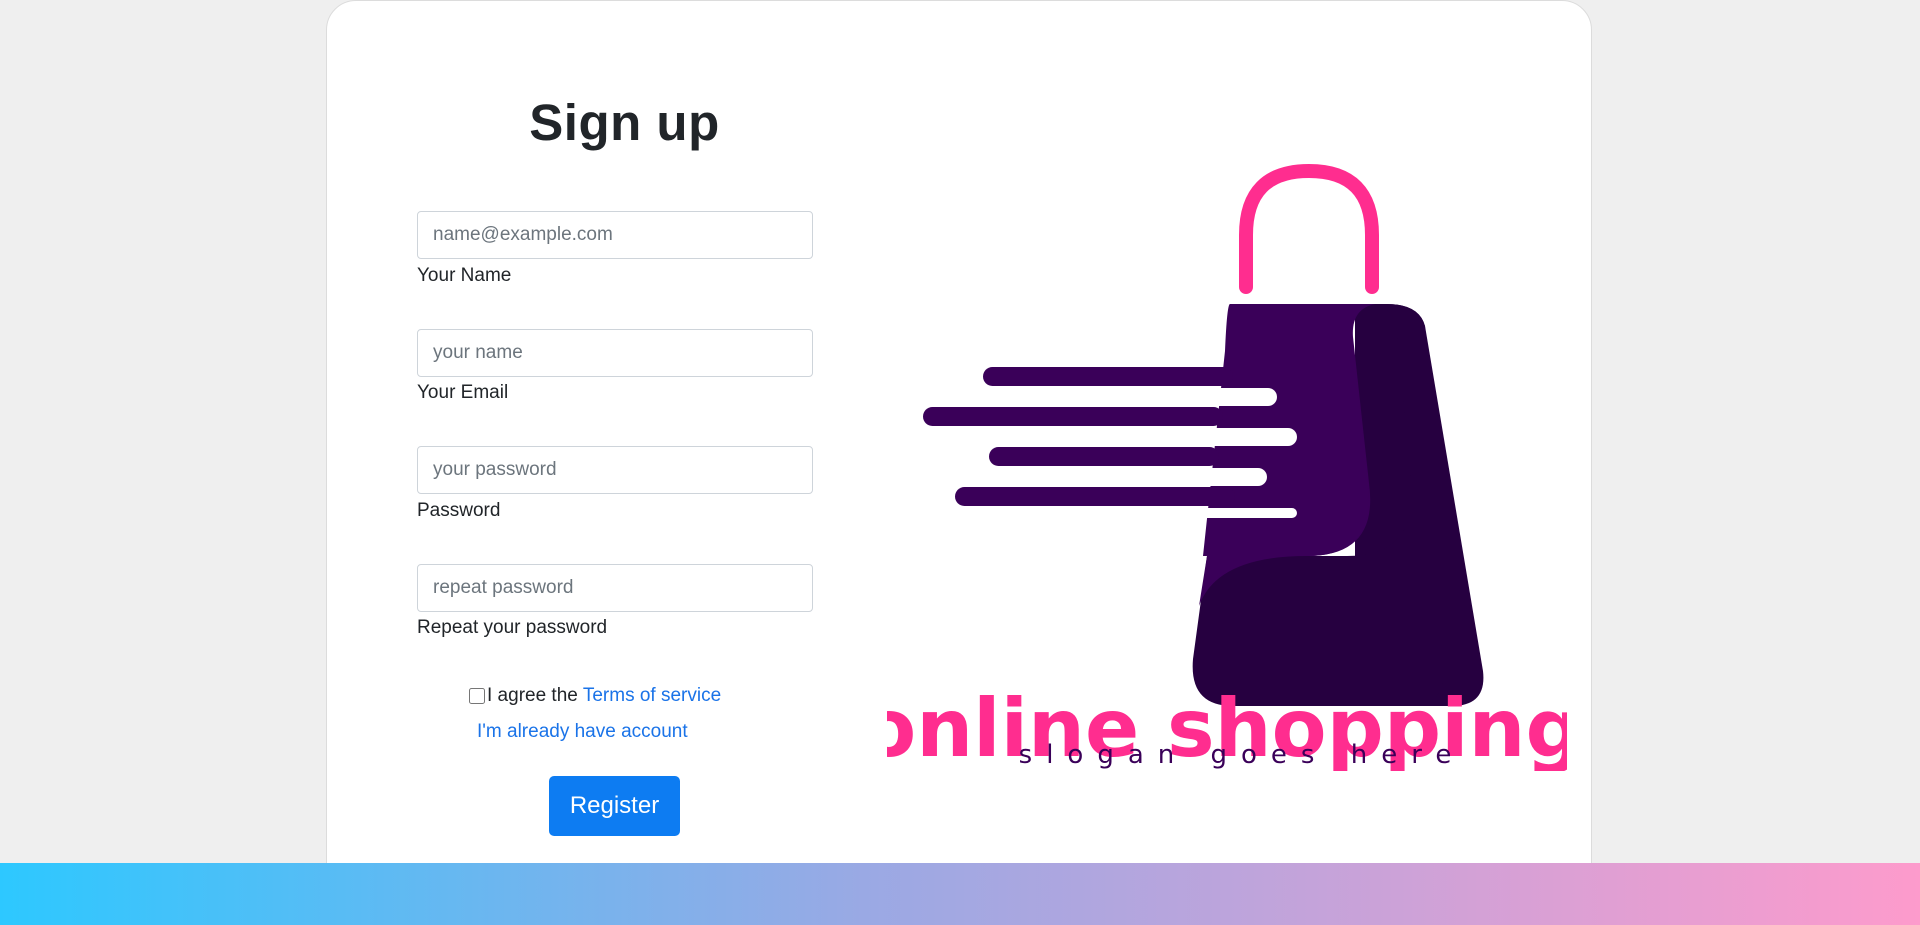 This screenshot has height=925, width=1920. What do you see at coordinates (459, 510) in the screenshot?
I see `password-label: Password` at bounding box center [459, 510].